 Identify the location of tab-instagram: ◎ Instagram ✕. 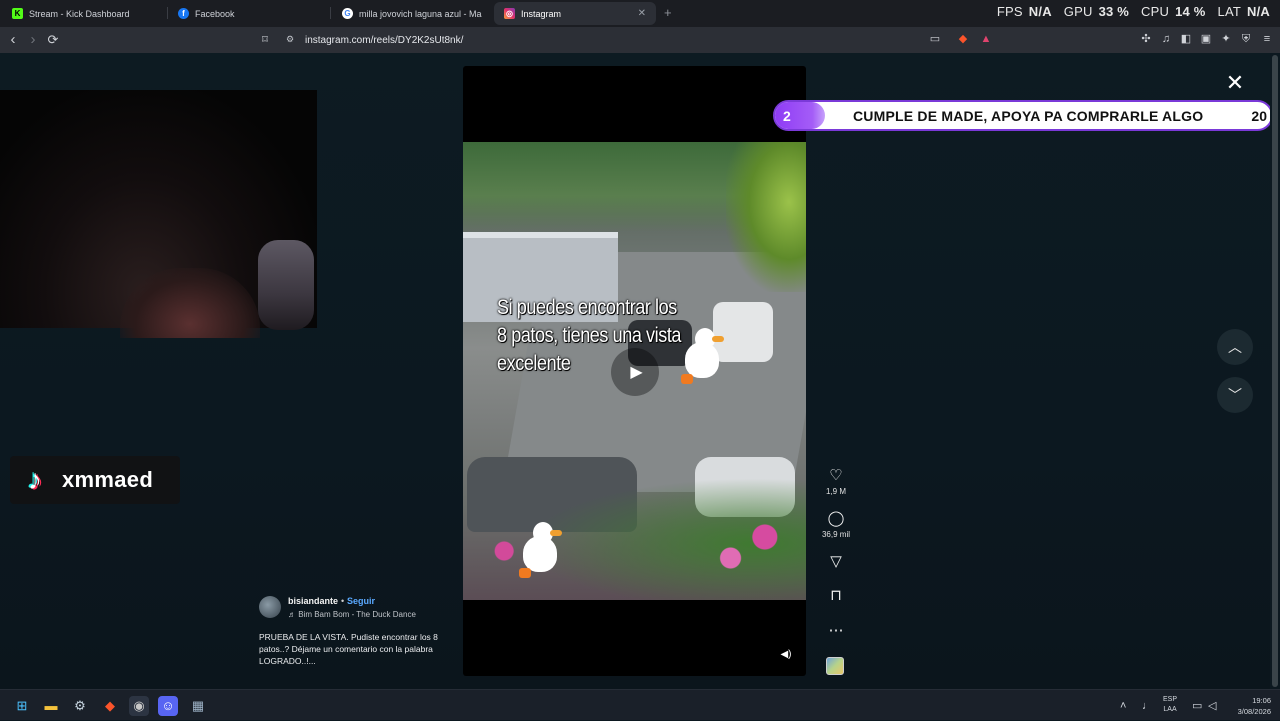
(575, 13).